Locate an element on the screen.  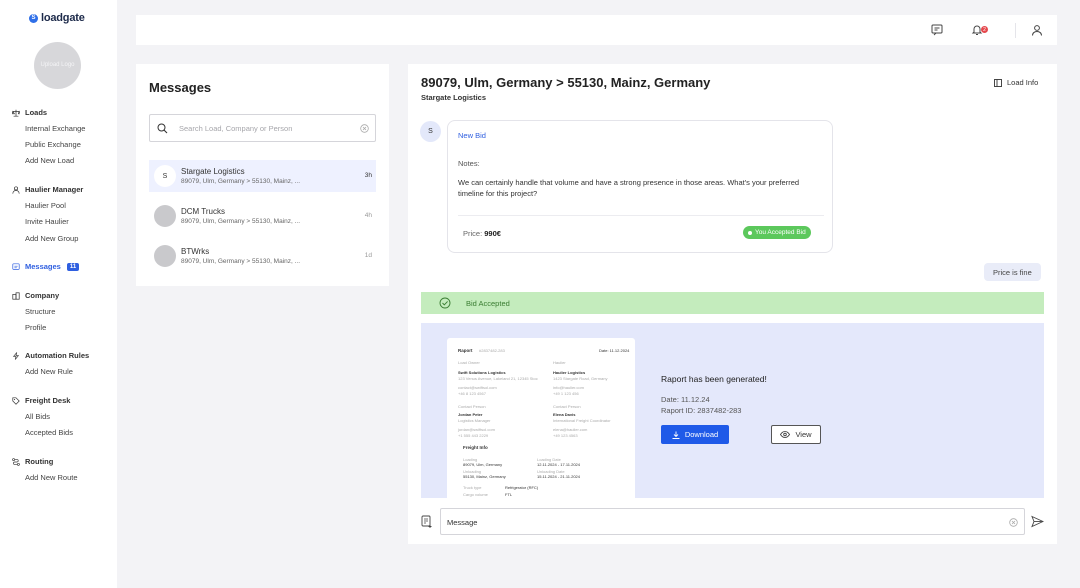
top-header: 2 is located at coordinates (596, 30).